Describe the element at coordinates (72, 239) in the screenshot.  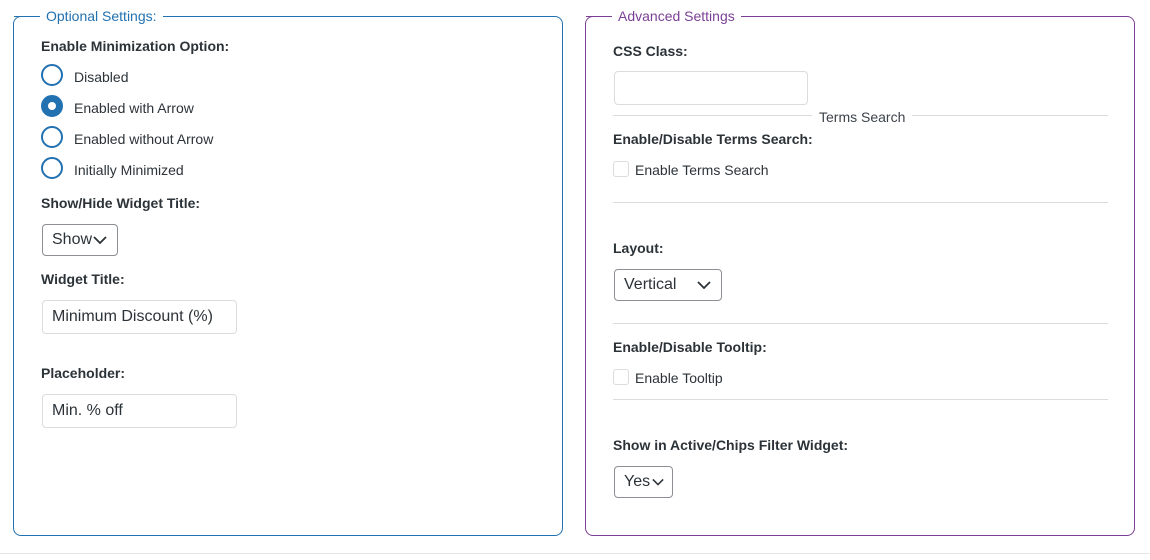
I see `title-visibility-value: Show` at that location.